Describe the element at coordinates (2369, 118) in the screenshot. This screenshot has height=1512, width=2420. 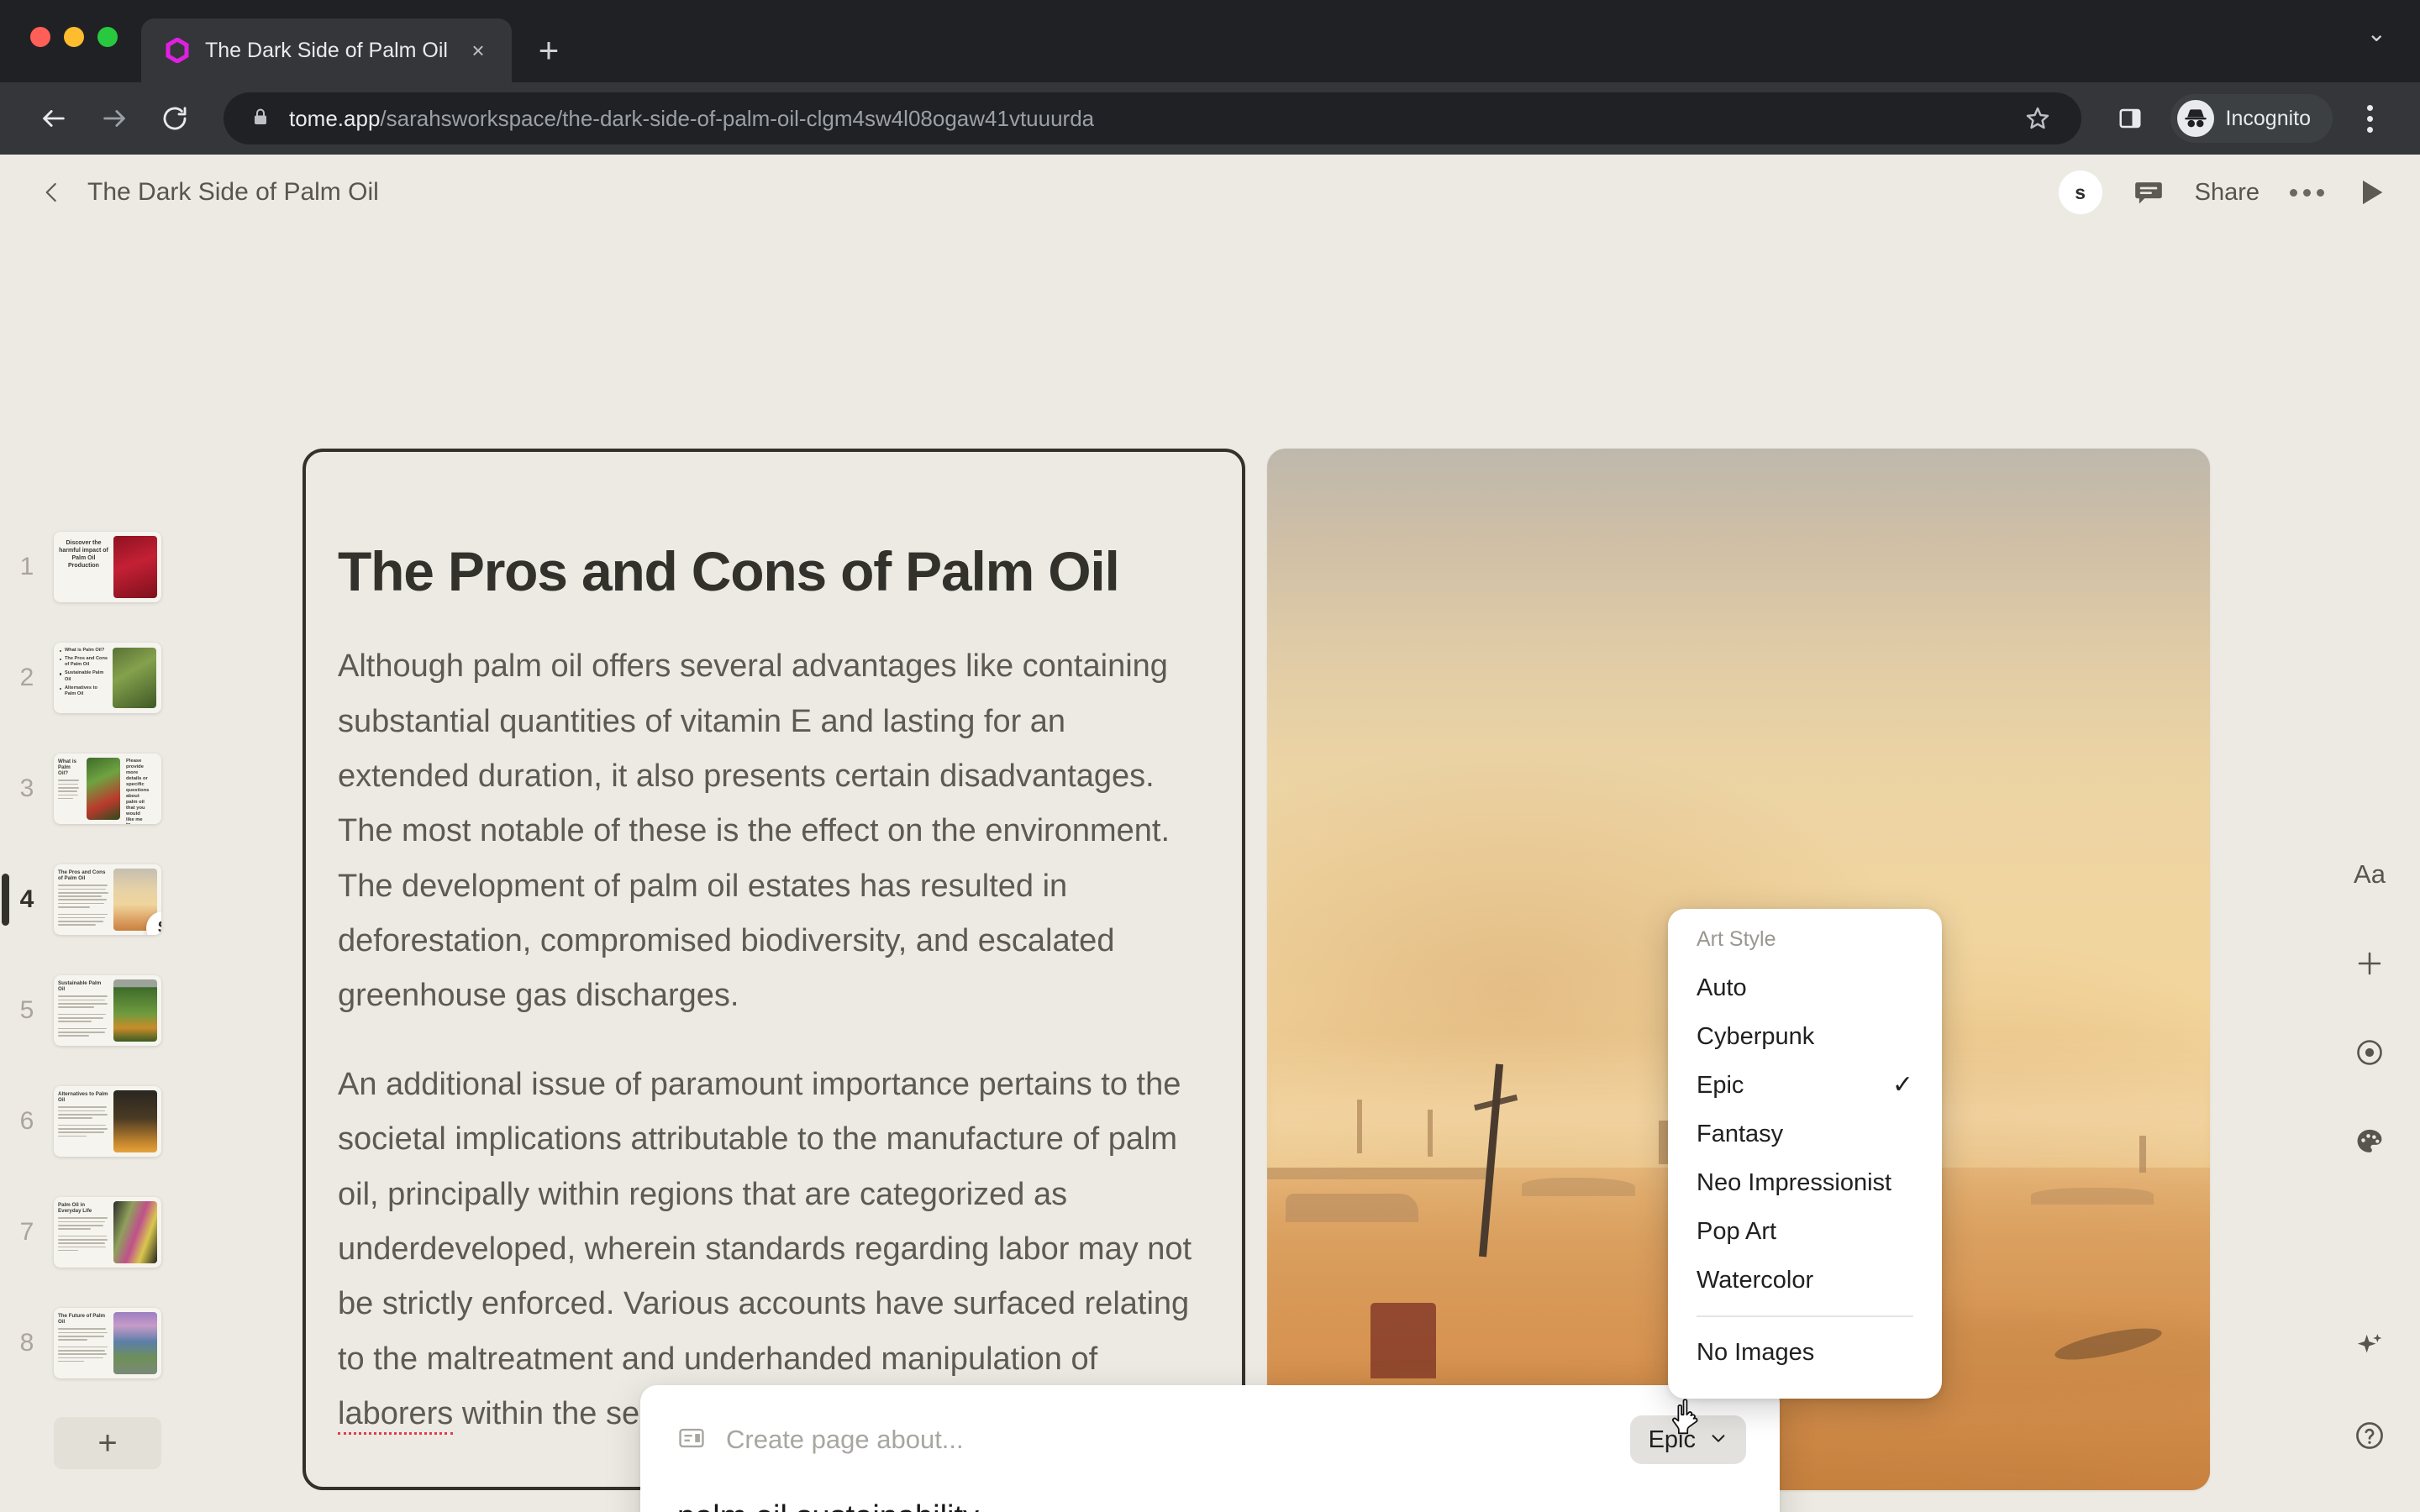
I see `chrome-menu-button` at that location.